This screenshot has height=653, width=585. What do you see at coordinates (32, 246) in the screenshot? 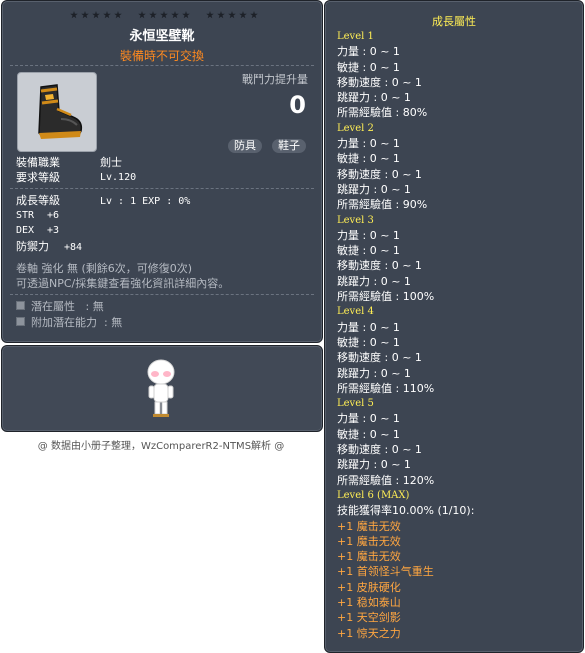
I see `stat-defense-name: 防禦力` at bounding box center [32, 246].